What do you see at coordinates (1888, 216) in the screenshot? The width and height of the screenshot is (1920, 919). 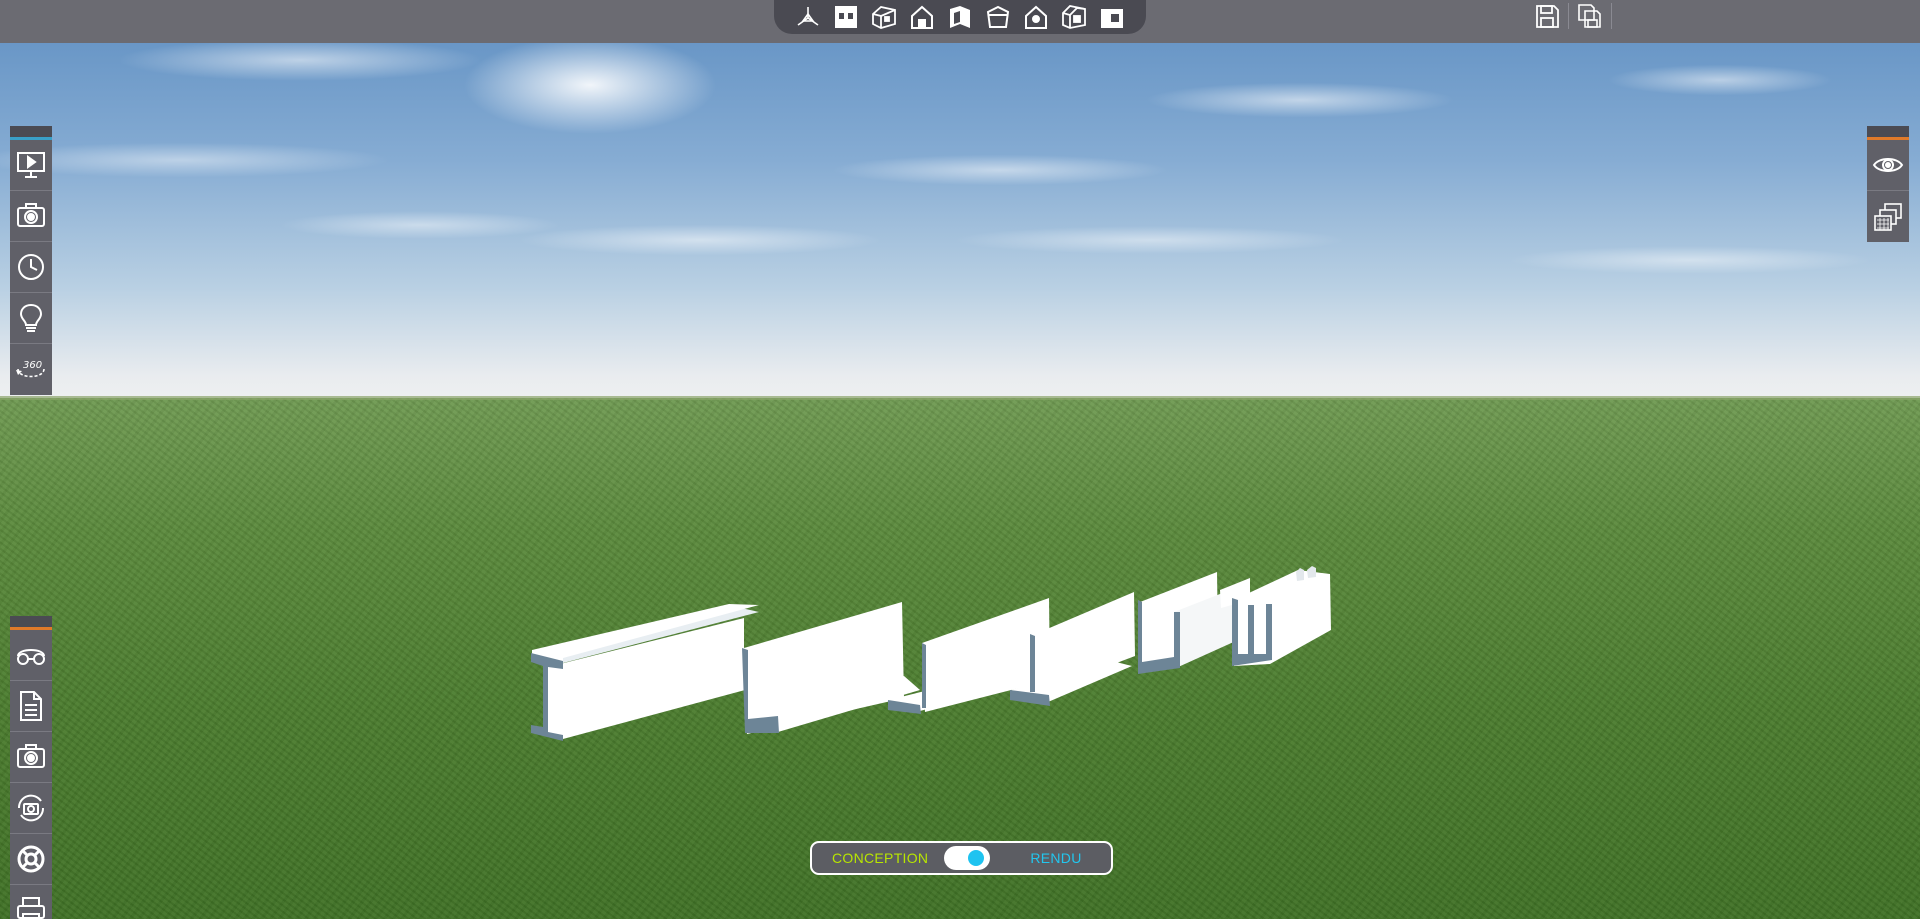 I see `layers-icon` at bounding box center [1888, 216].